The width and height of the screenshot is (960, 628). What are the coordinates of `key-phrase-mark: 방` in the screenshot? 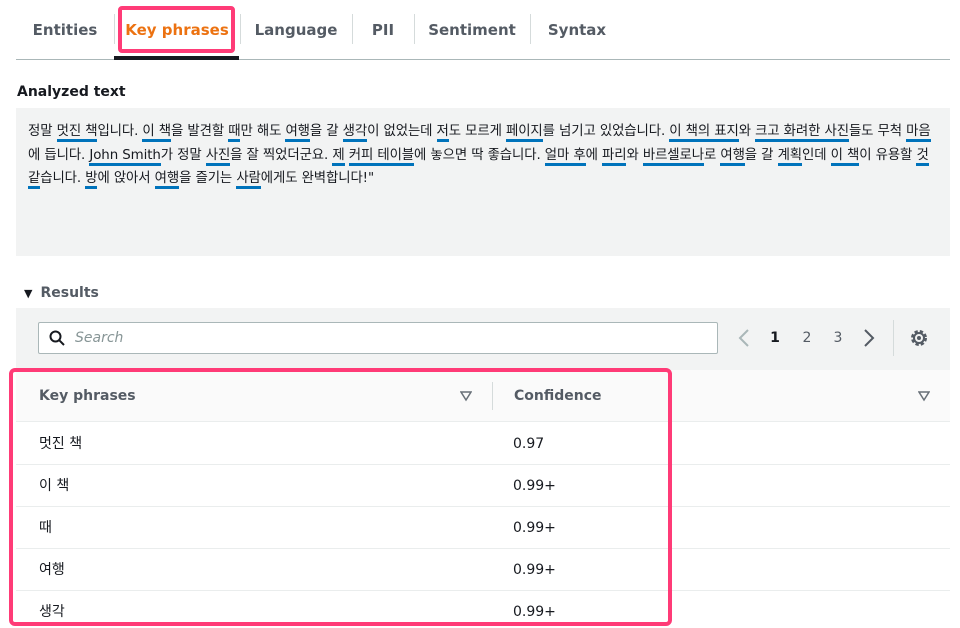 It's located at (91, 180).